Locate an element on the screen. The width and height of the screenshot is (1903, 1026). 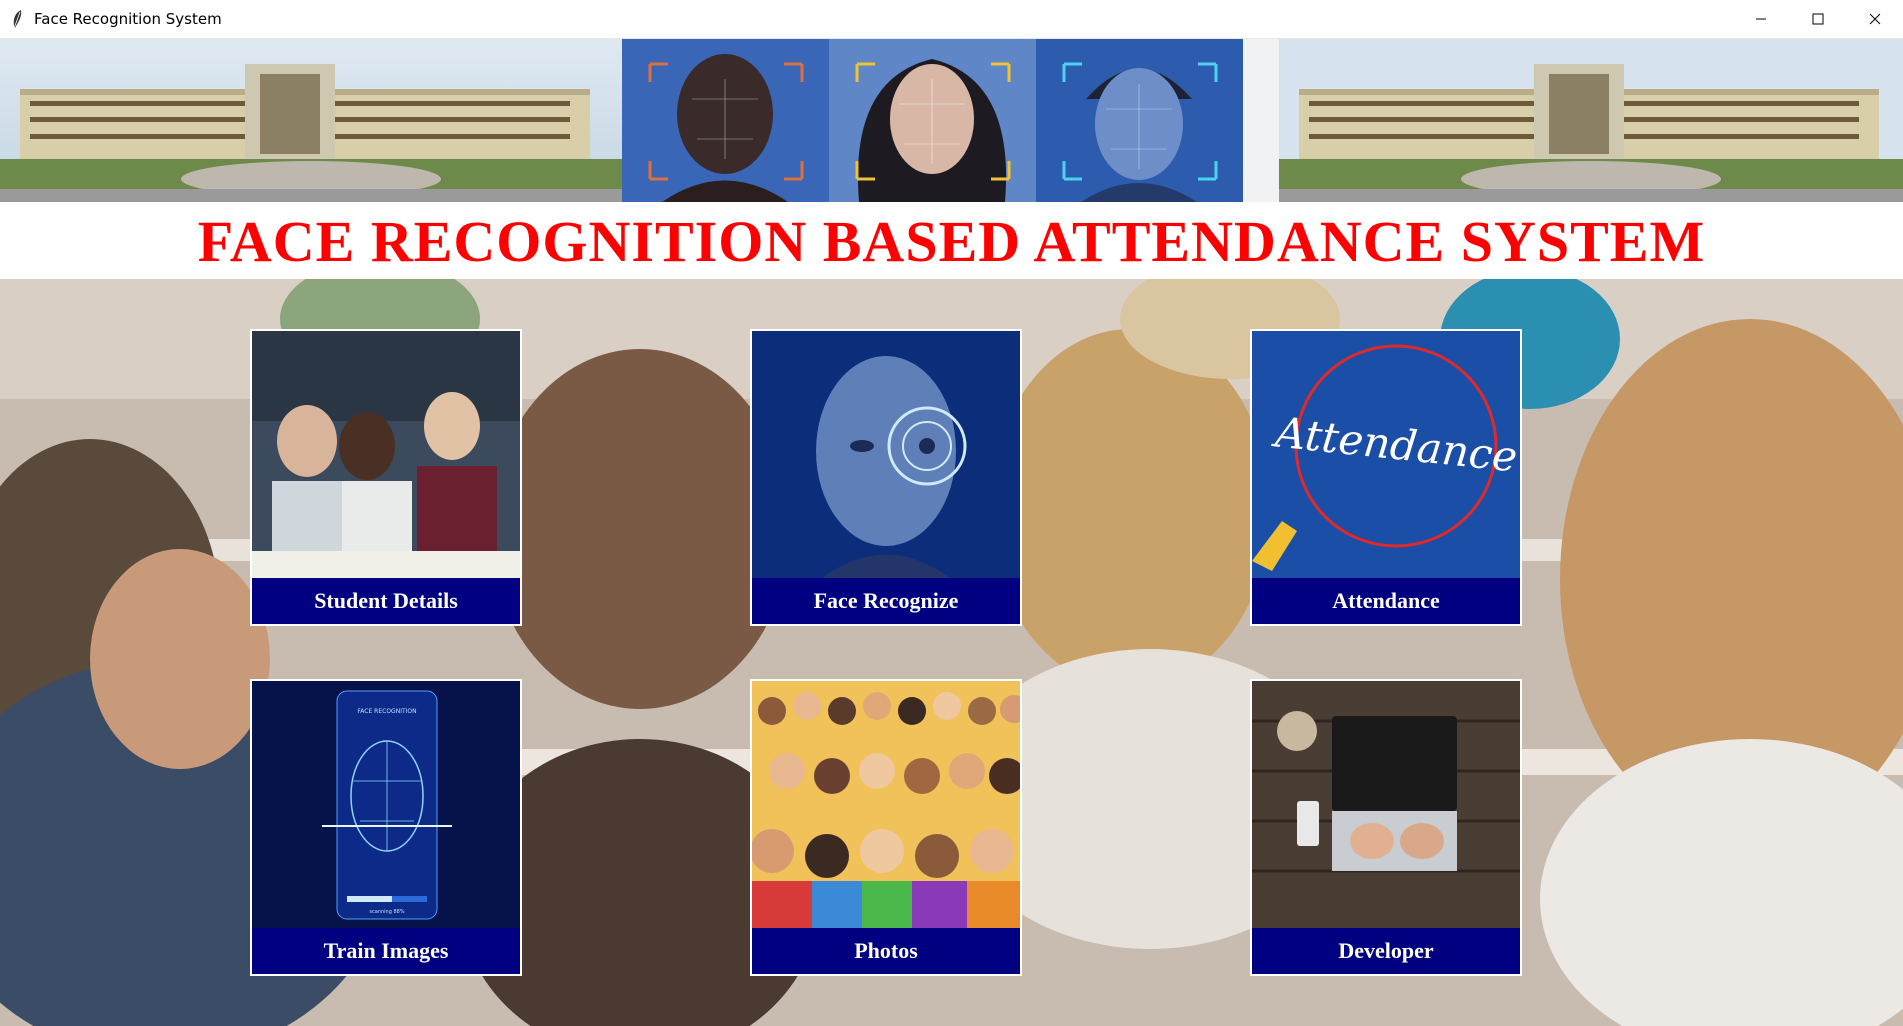
students-image is located at coordinates (386, 454).